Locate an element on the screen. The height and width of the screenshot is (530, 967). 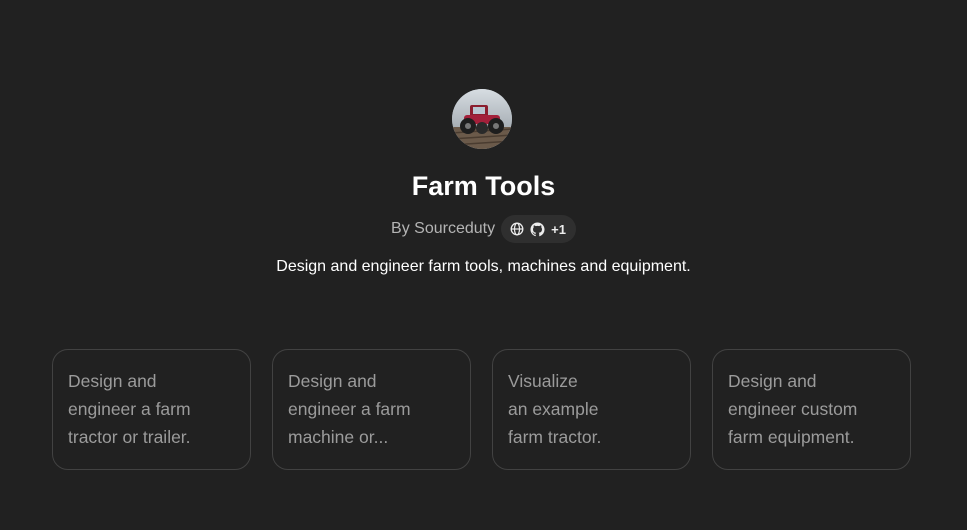
author-row: By Sourceduty +1 is located at coordinates (483, 229).